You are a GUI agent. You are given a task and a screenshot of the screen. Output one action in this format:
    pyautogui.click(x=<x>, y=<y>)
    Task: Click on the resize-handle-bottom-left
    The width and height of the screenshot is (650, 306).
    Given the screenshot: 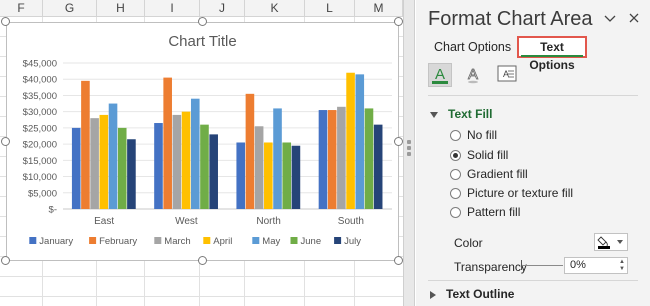 What is the action you would take?
    pyautogui.click(x=5, y=260)
    